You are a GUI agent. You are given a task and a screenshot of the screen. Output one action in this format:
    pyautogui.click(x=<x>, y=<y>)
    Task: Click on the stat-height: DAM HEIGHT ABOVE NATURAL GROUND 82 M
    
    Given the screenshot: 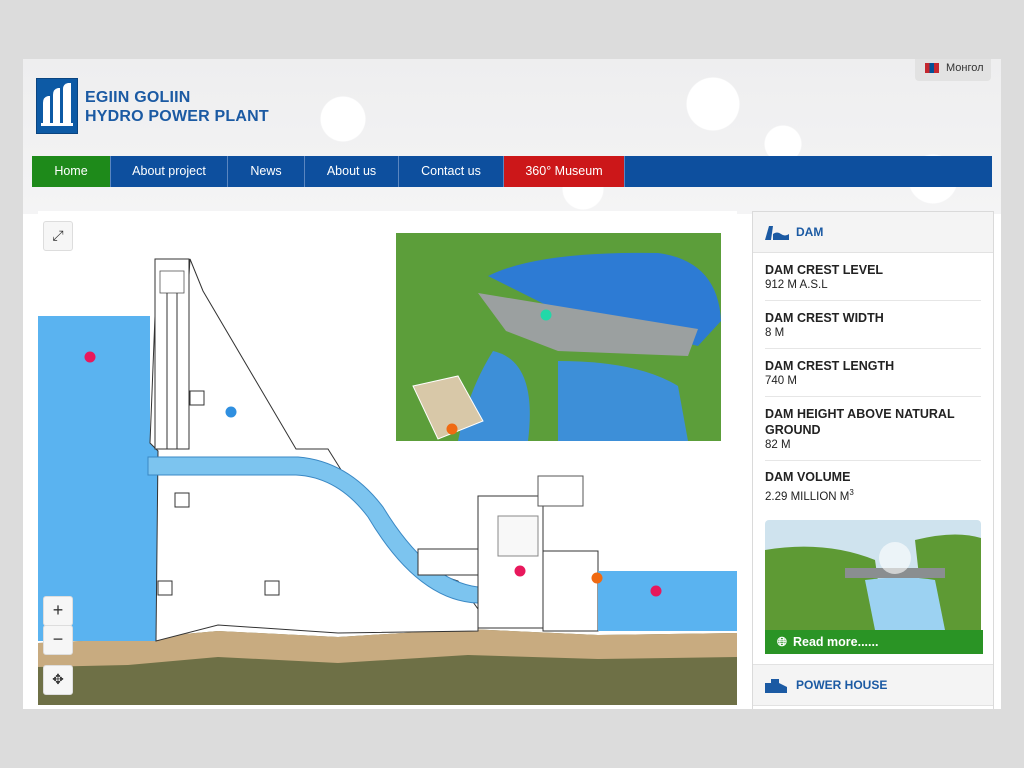 What is the action you would take?
    pyautogui.click(x=873, y=433)
    